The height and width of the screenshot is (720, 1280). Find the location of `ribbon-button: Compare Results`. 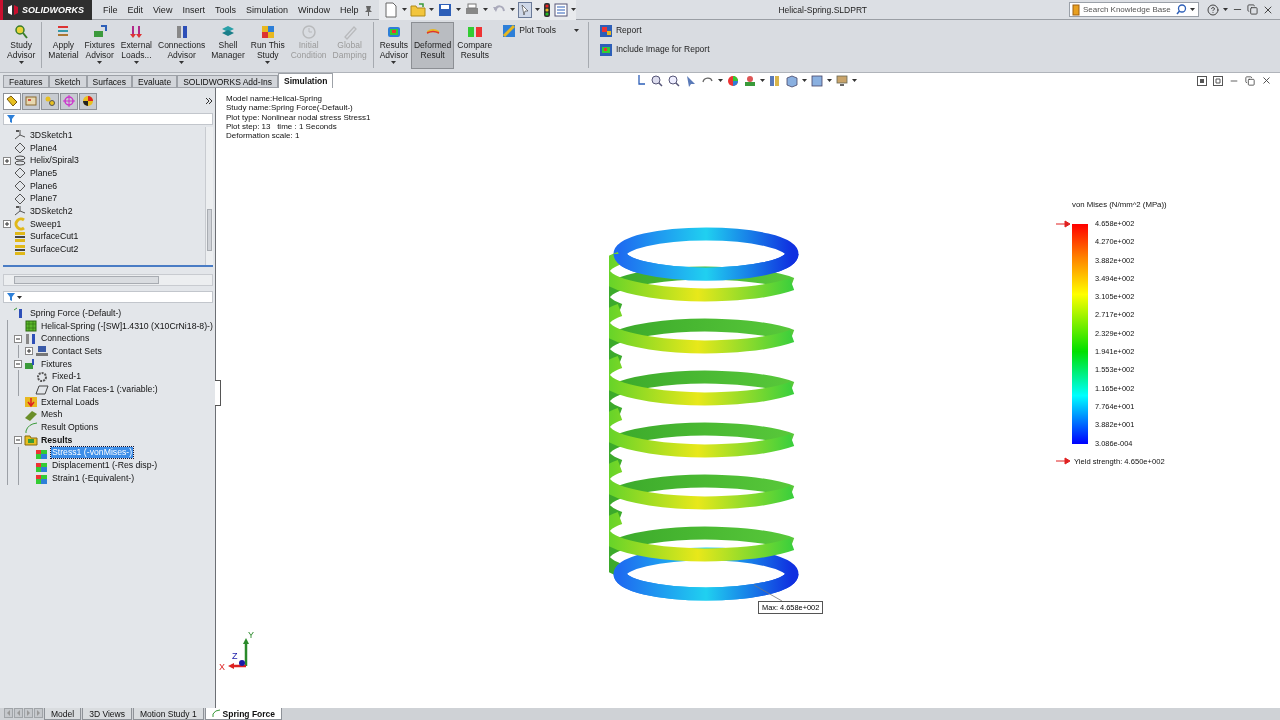

ribbon-button: Compare Results is located at coordinates (475, 45).